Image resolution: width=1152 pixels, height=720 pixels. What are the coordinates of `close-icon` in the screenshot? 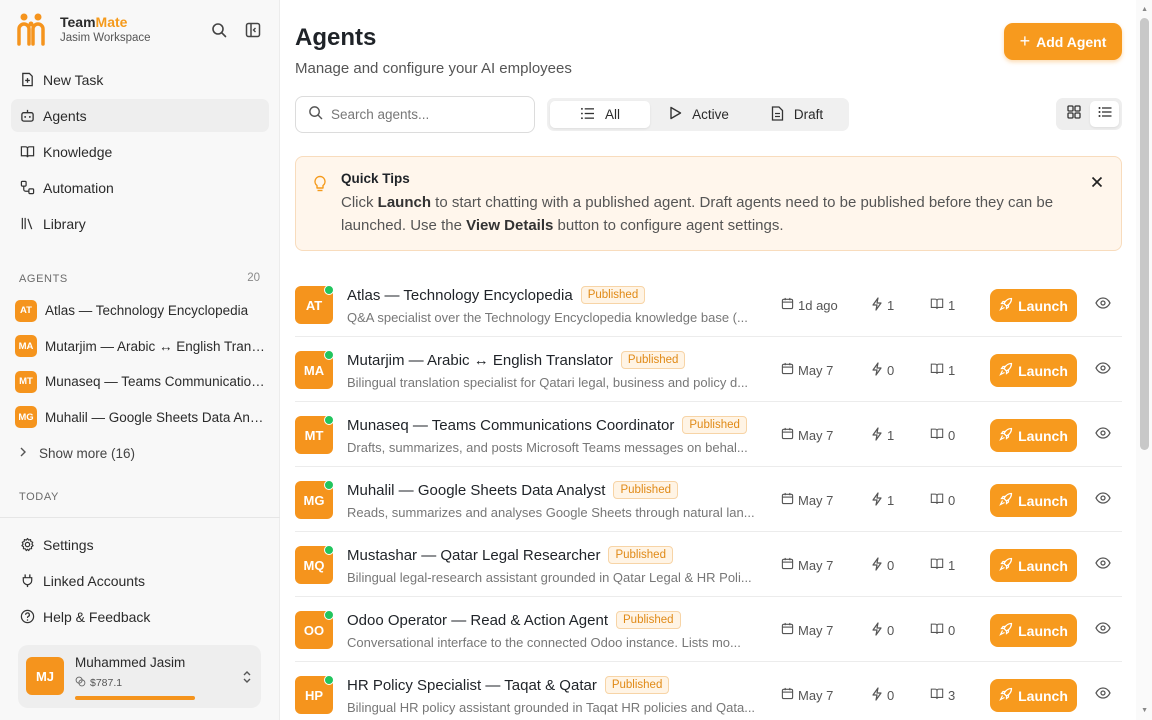 It's located at (1097, 184).